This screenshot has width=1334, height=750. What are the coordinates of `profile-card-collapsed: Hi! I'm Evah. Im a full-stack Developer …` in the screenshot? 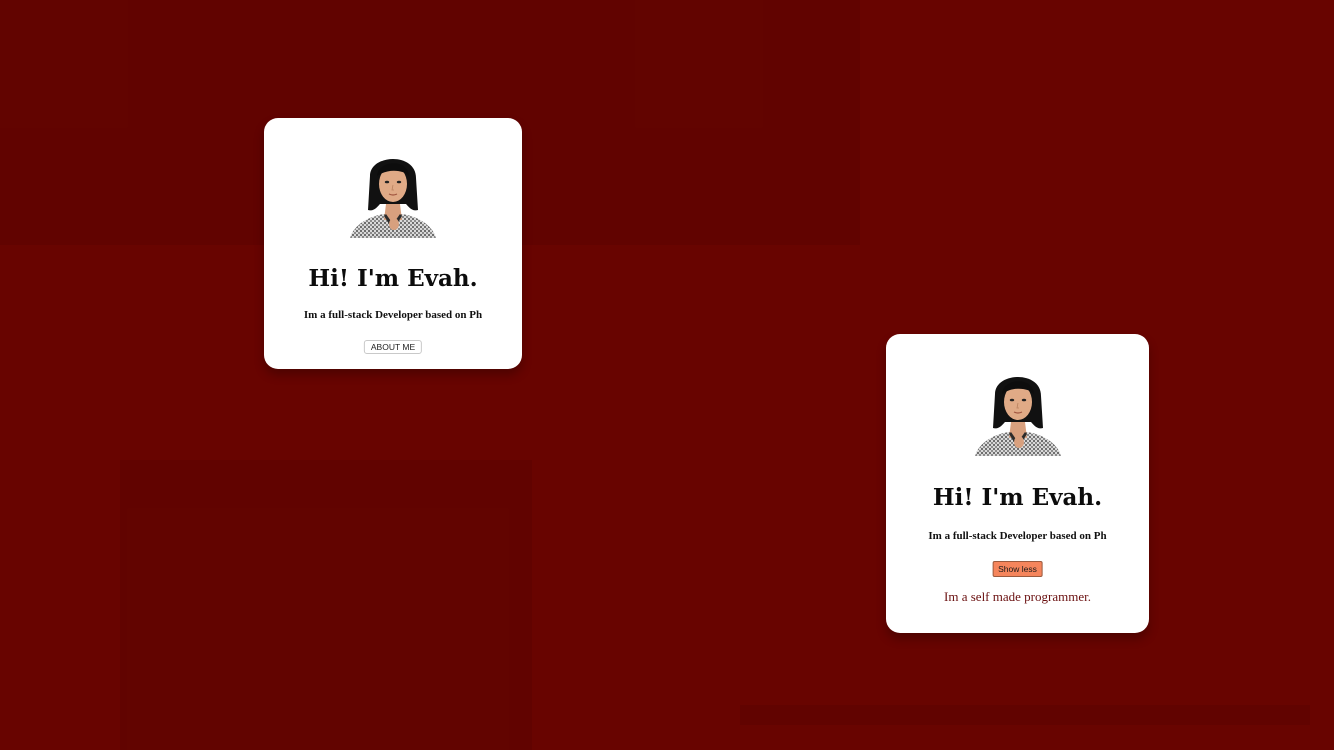 It's located at (393, 243).